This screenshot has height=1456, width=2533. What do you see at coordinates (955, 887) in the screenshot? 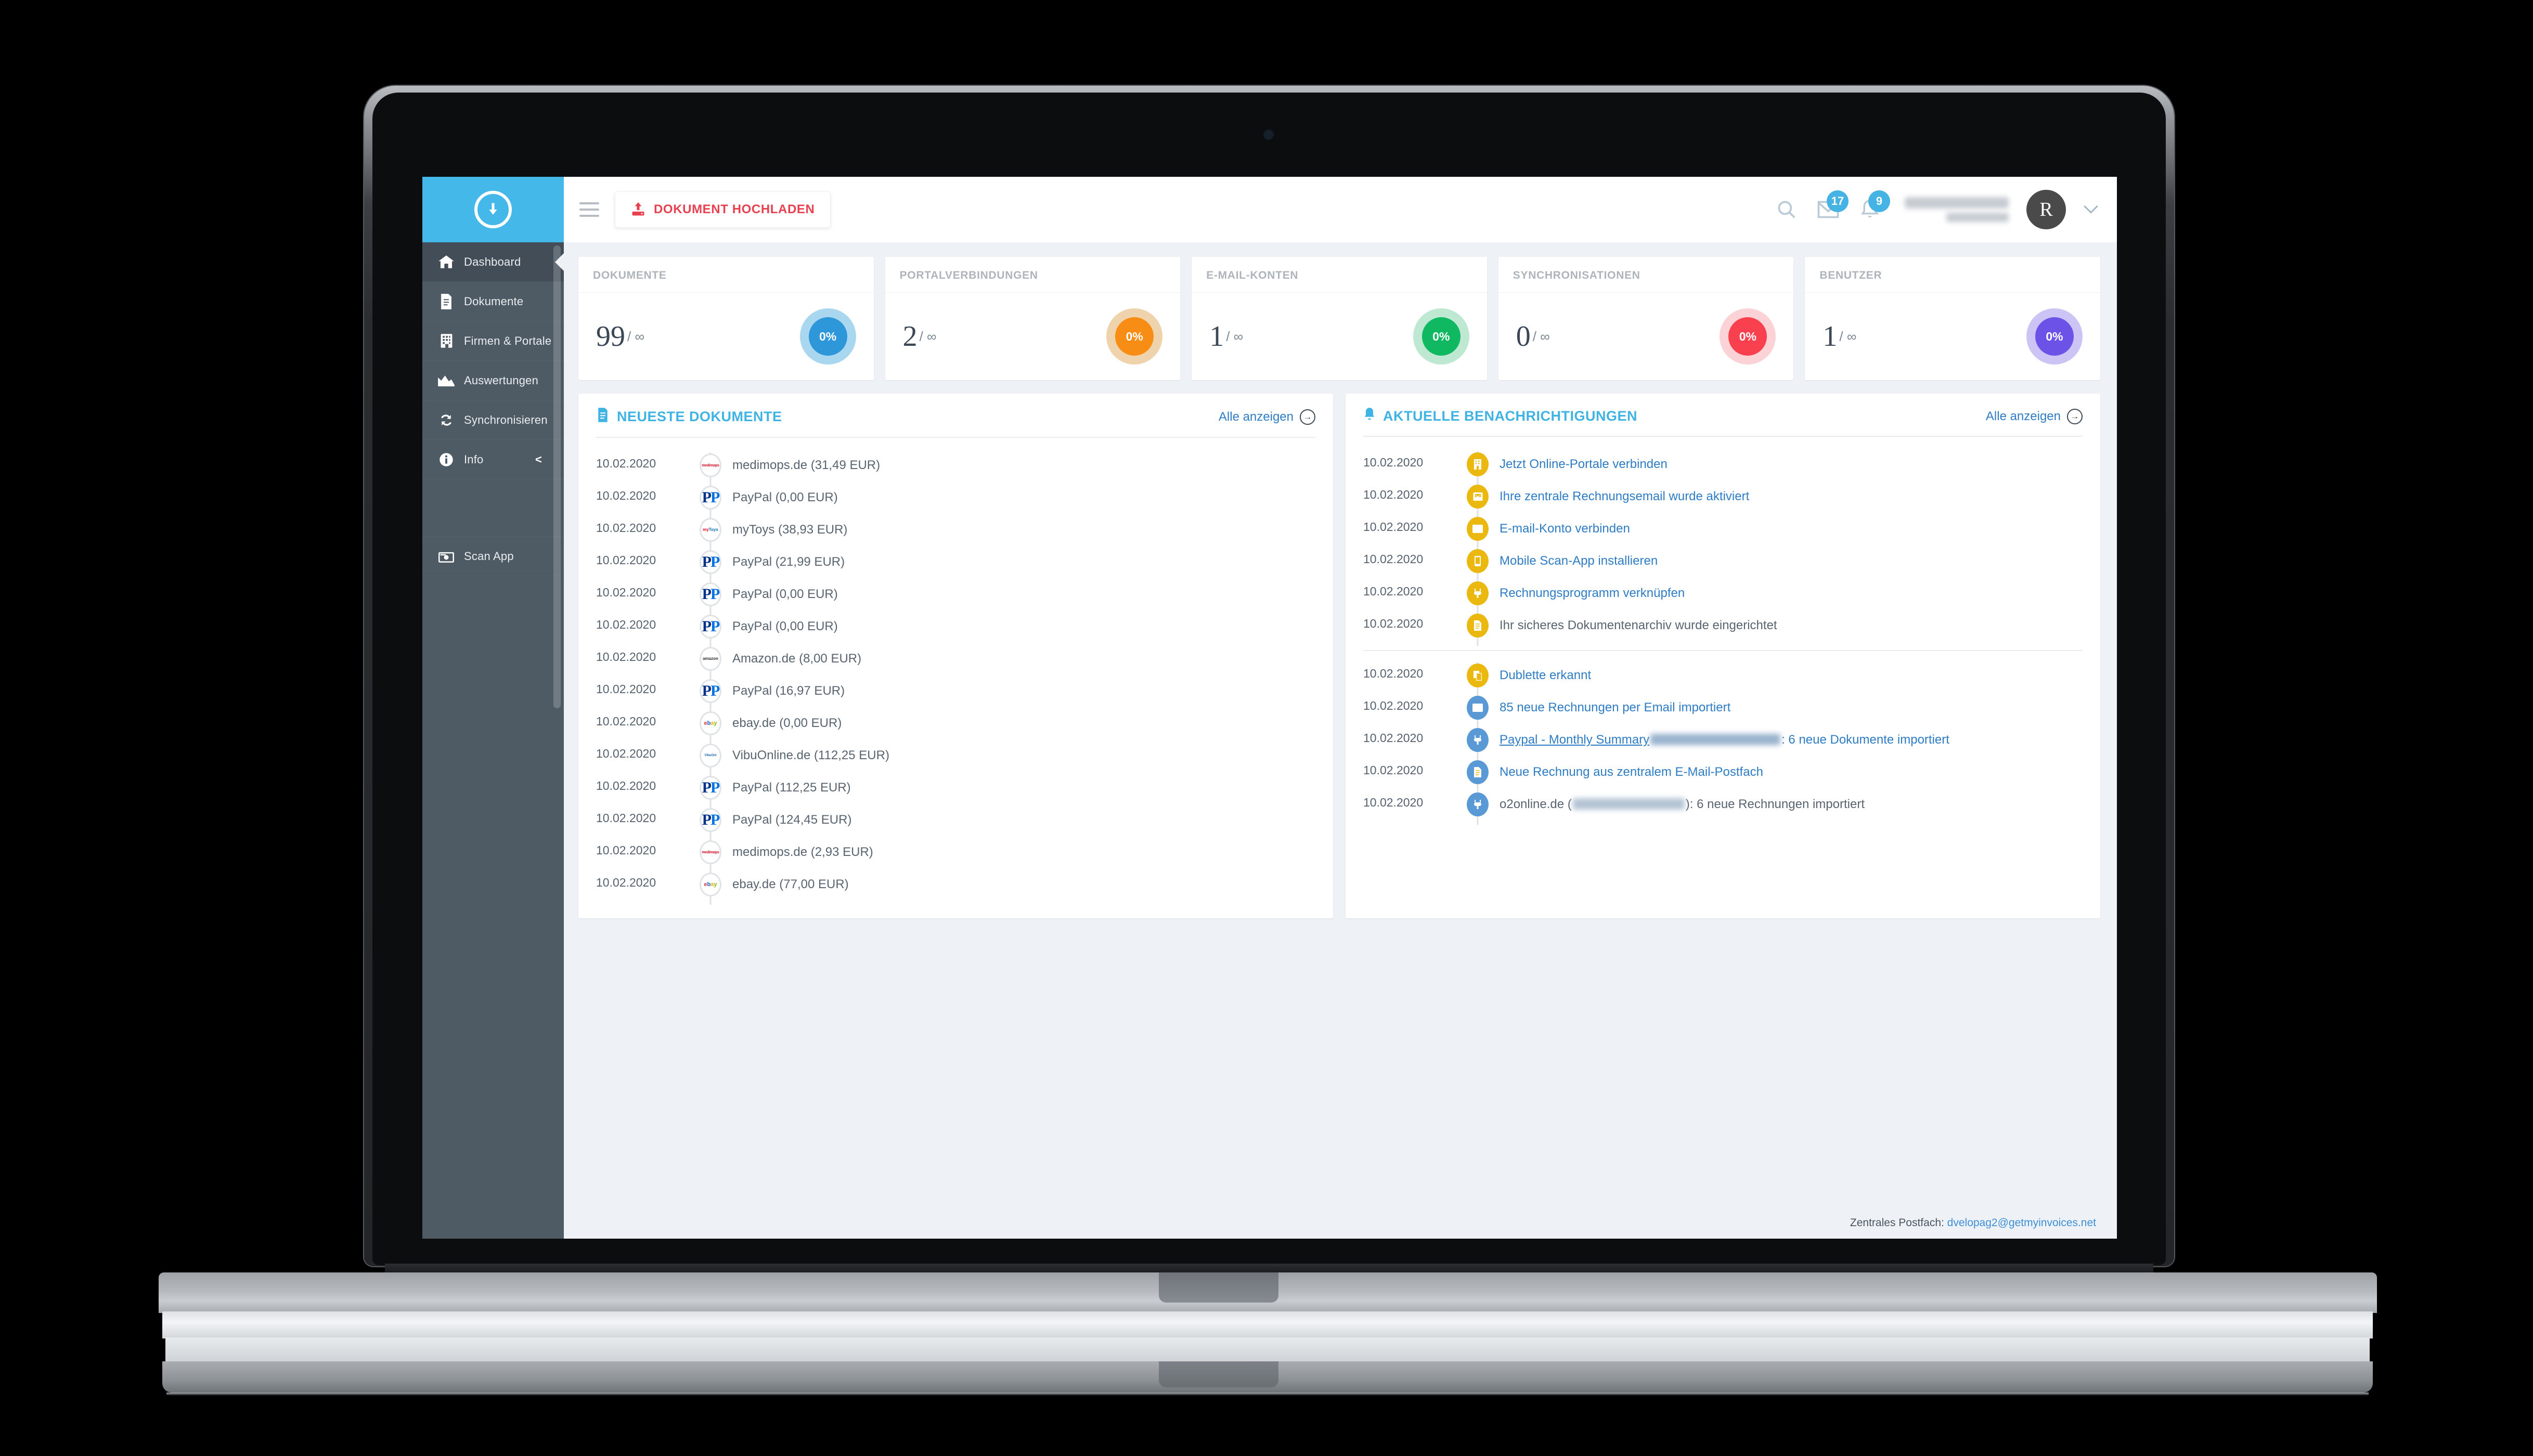
I see `document-list-item: 10.02.2020 ebay ebay.de (77,00 EUR)` at bounding box center [955, 887].